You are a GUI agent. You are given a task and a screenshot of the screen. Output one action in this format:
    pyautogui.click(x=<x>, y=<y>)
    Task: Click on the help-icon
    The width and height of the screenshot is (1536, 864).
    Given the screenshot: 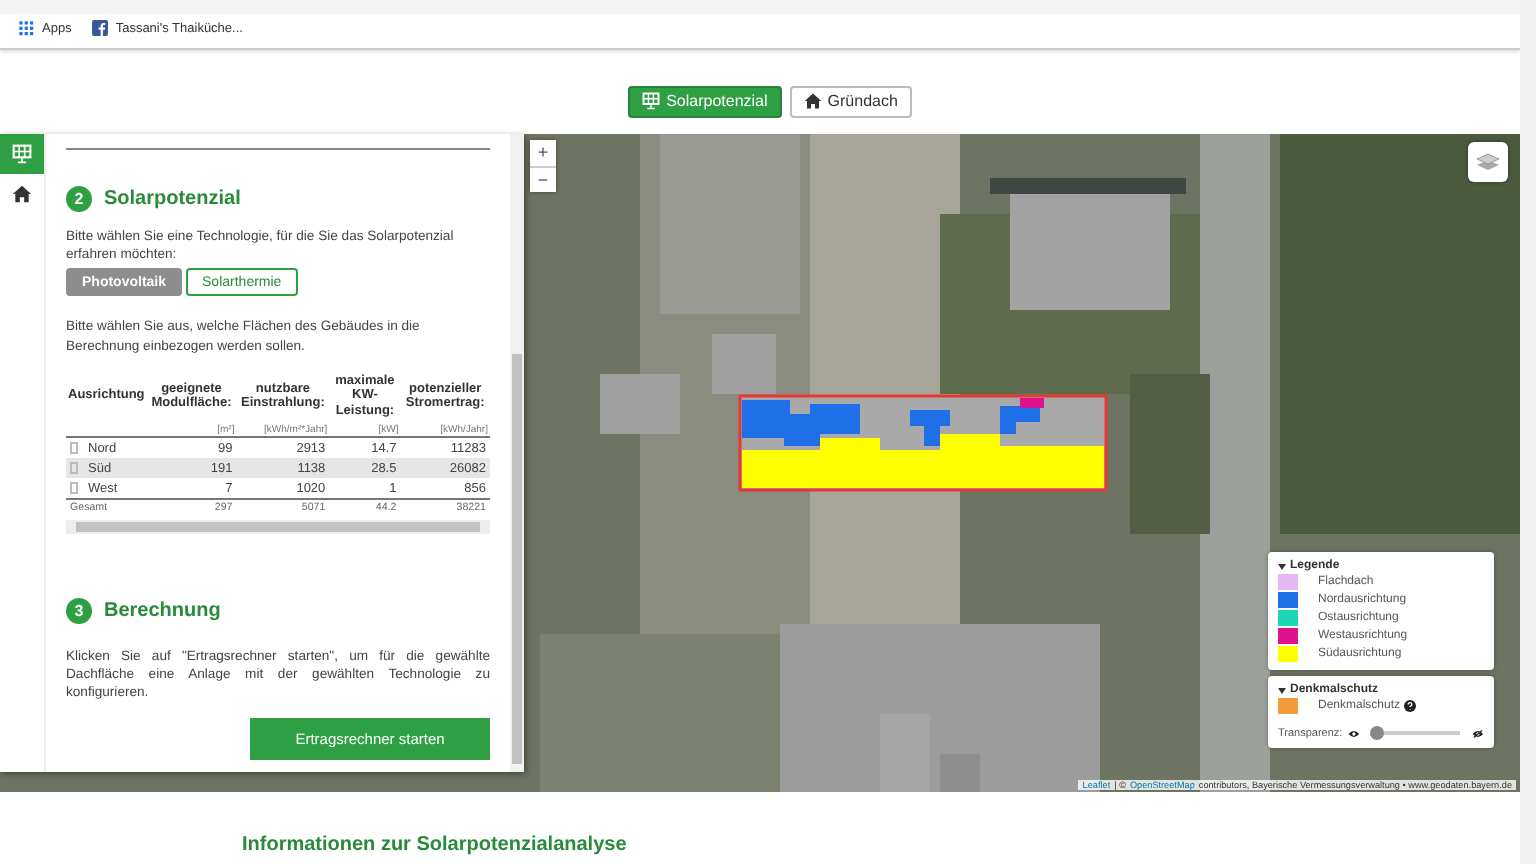 What is the action you would take?
    pyautogui.click(x=1410, y=706)
    